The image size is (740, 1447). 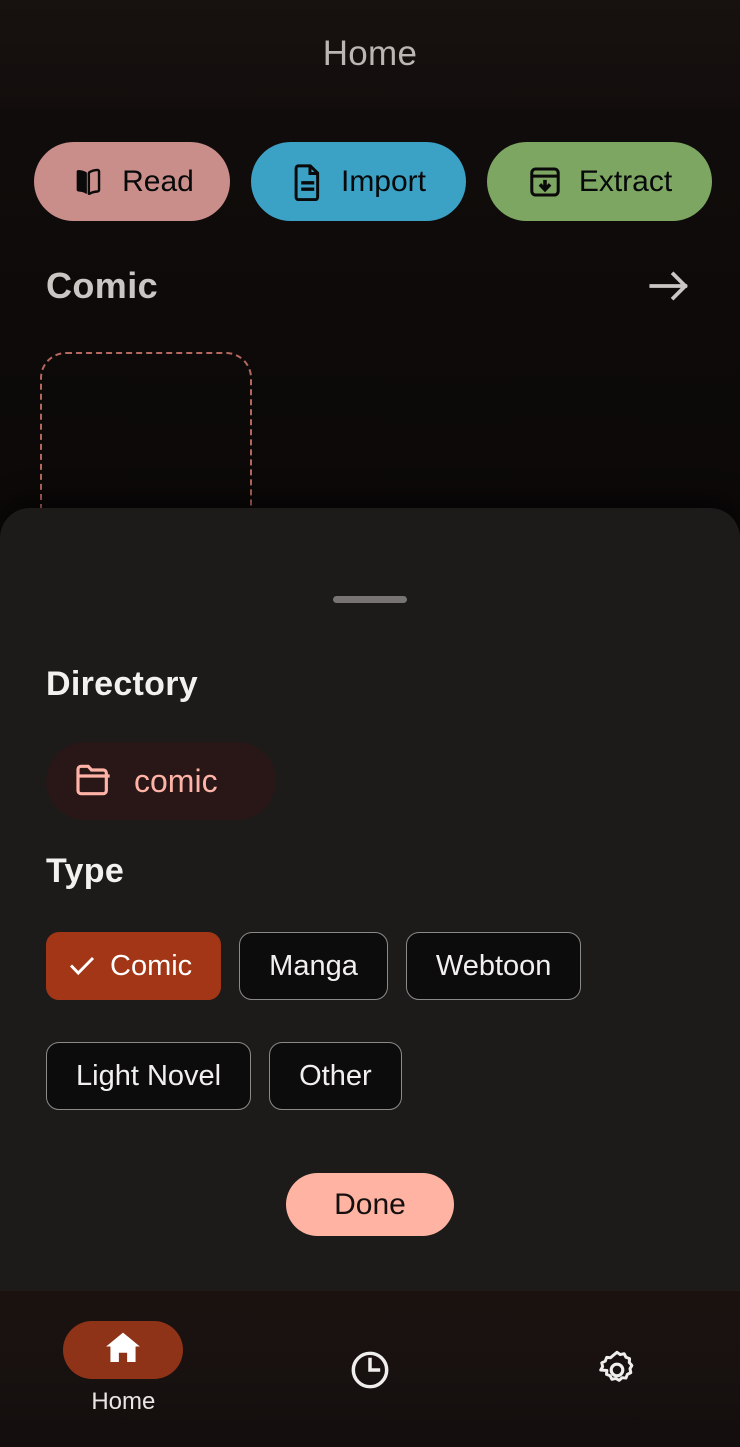 I want to click on app-bar: Home, so click(x=370, y=54).